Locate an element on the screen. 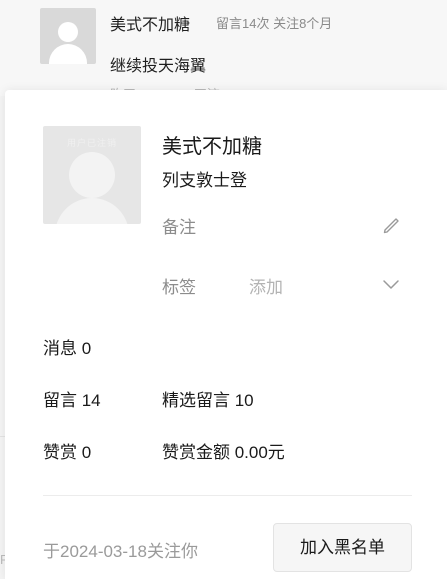 The width and height of the screenshot is (447, 579). avatar is located at coordinates (68, 36).